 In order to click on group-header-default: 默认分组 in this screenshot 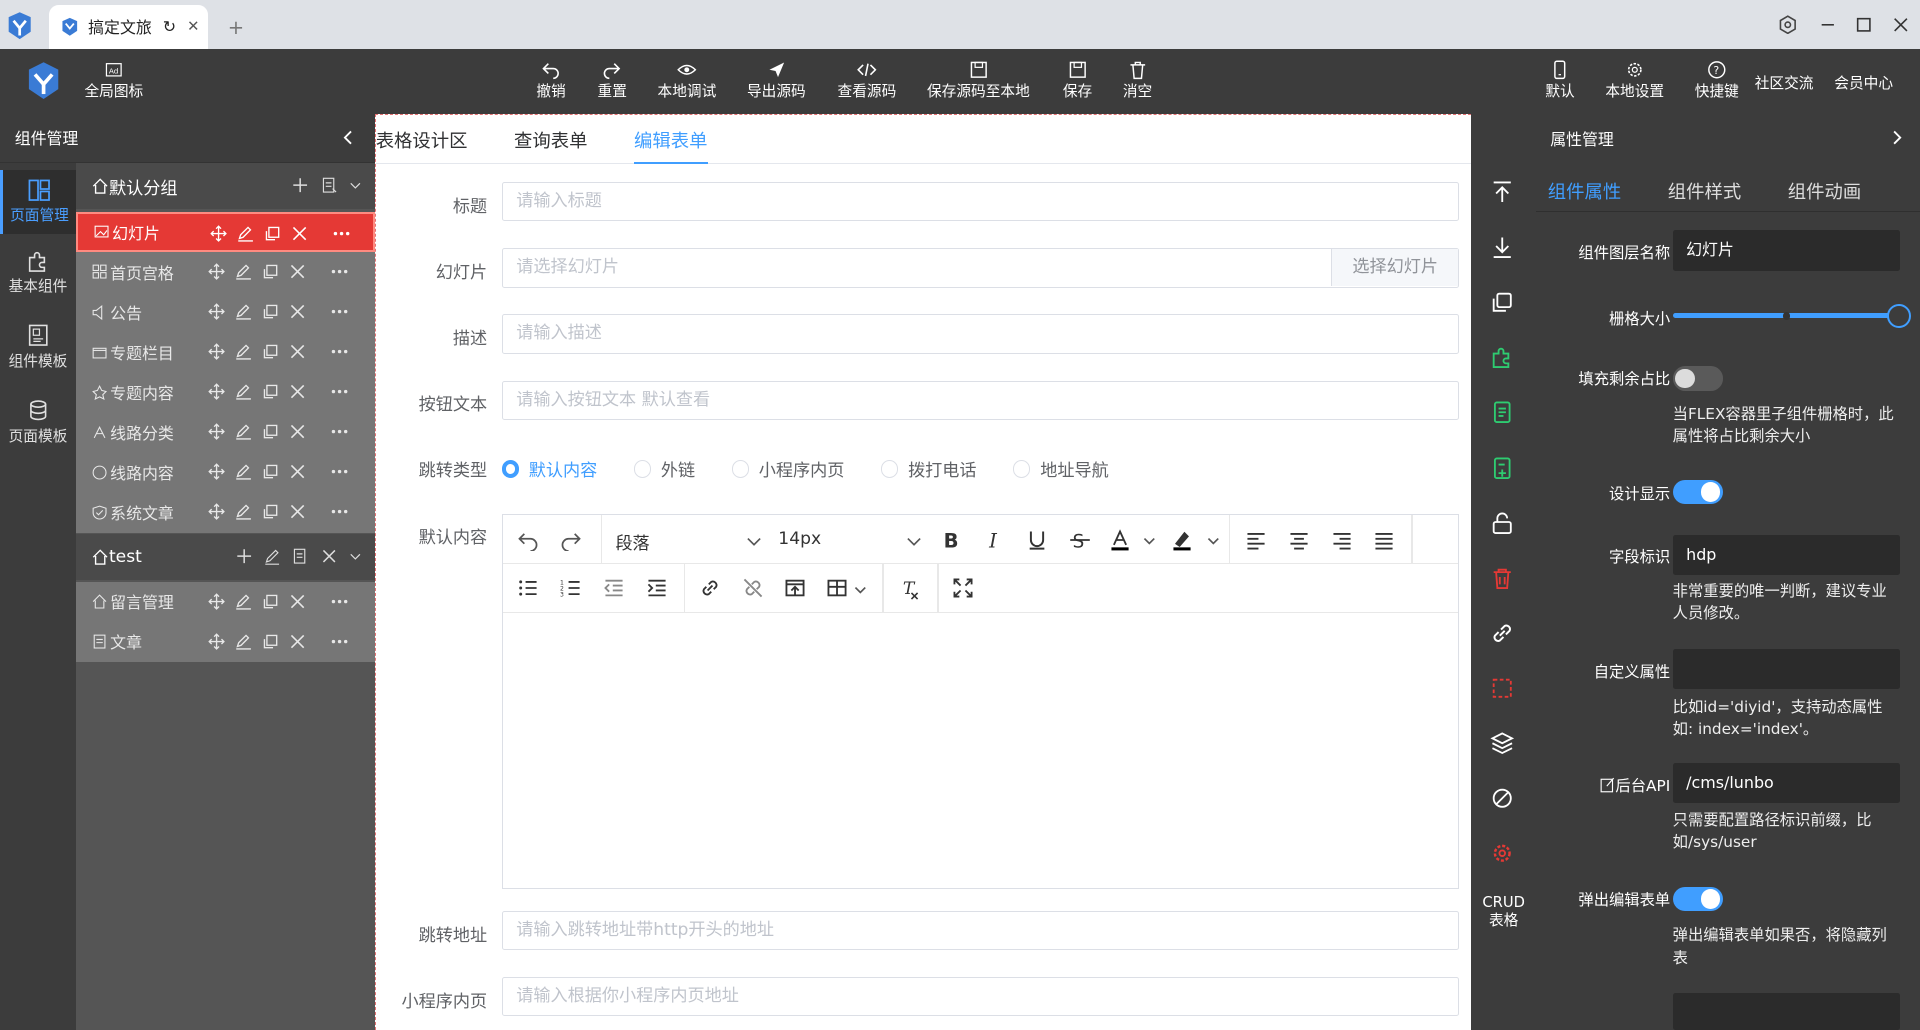, I will do `click(225, 186)`.